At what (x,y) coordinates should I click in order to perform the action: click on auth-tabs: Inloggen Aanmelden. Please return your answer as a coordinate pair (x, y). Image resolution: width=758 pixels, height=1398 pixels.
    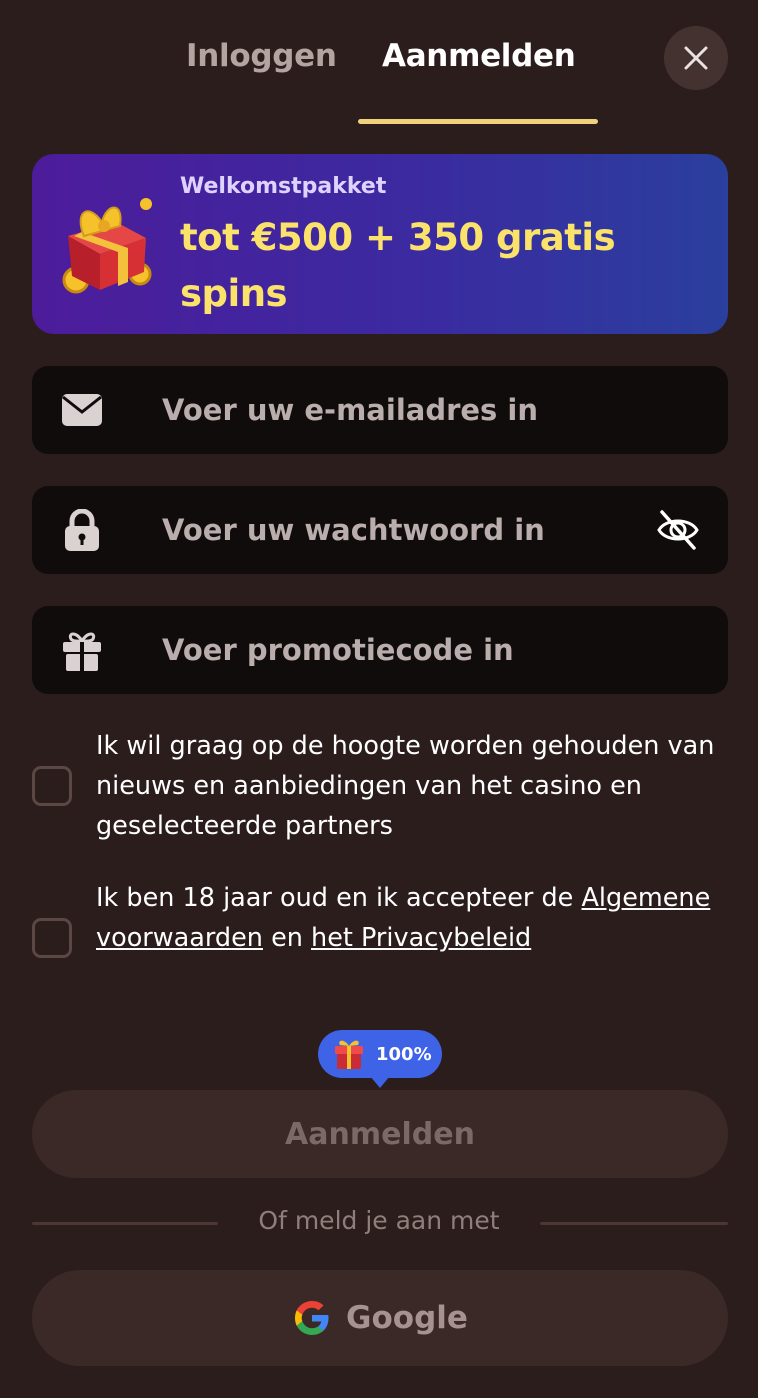
    Looking at the image, I should click on (379, 62).